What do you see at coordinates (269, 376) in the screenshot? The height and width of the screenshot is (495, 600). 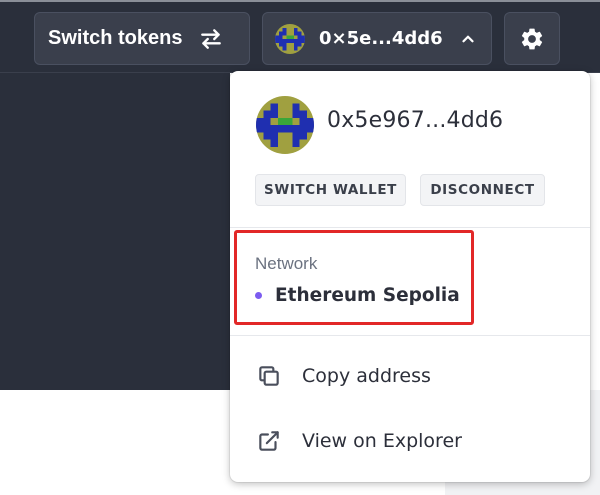 I see `copy-icon` at bounding box center [269, 376].